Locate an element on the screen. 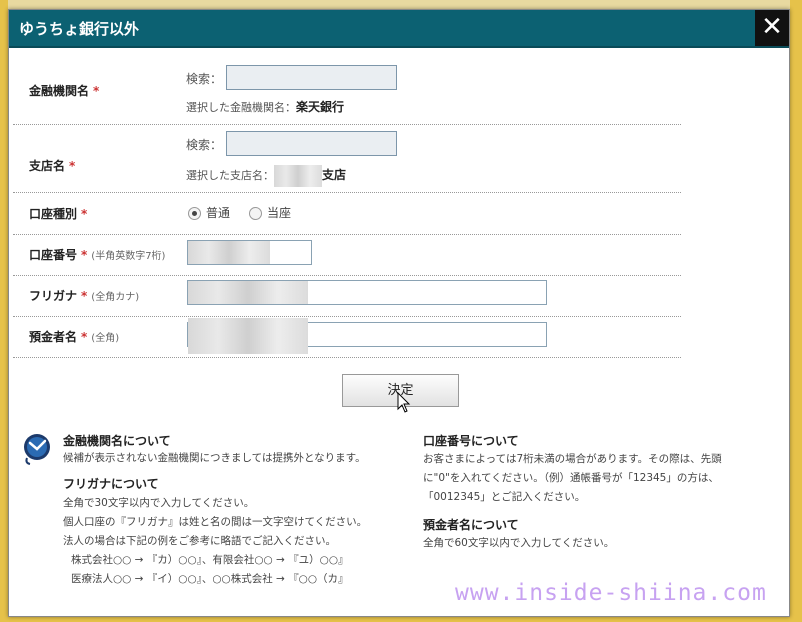 This screenshot has height=622, width=802. watermark: www.inside-shiina.com is located at coordinates (611, 593).